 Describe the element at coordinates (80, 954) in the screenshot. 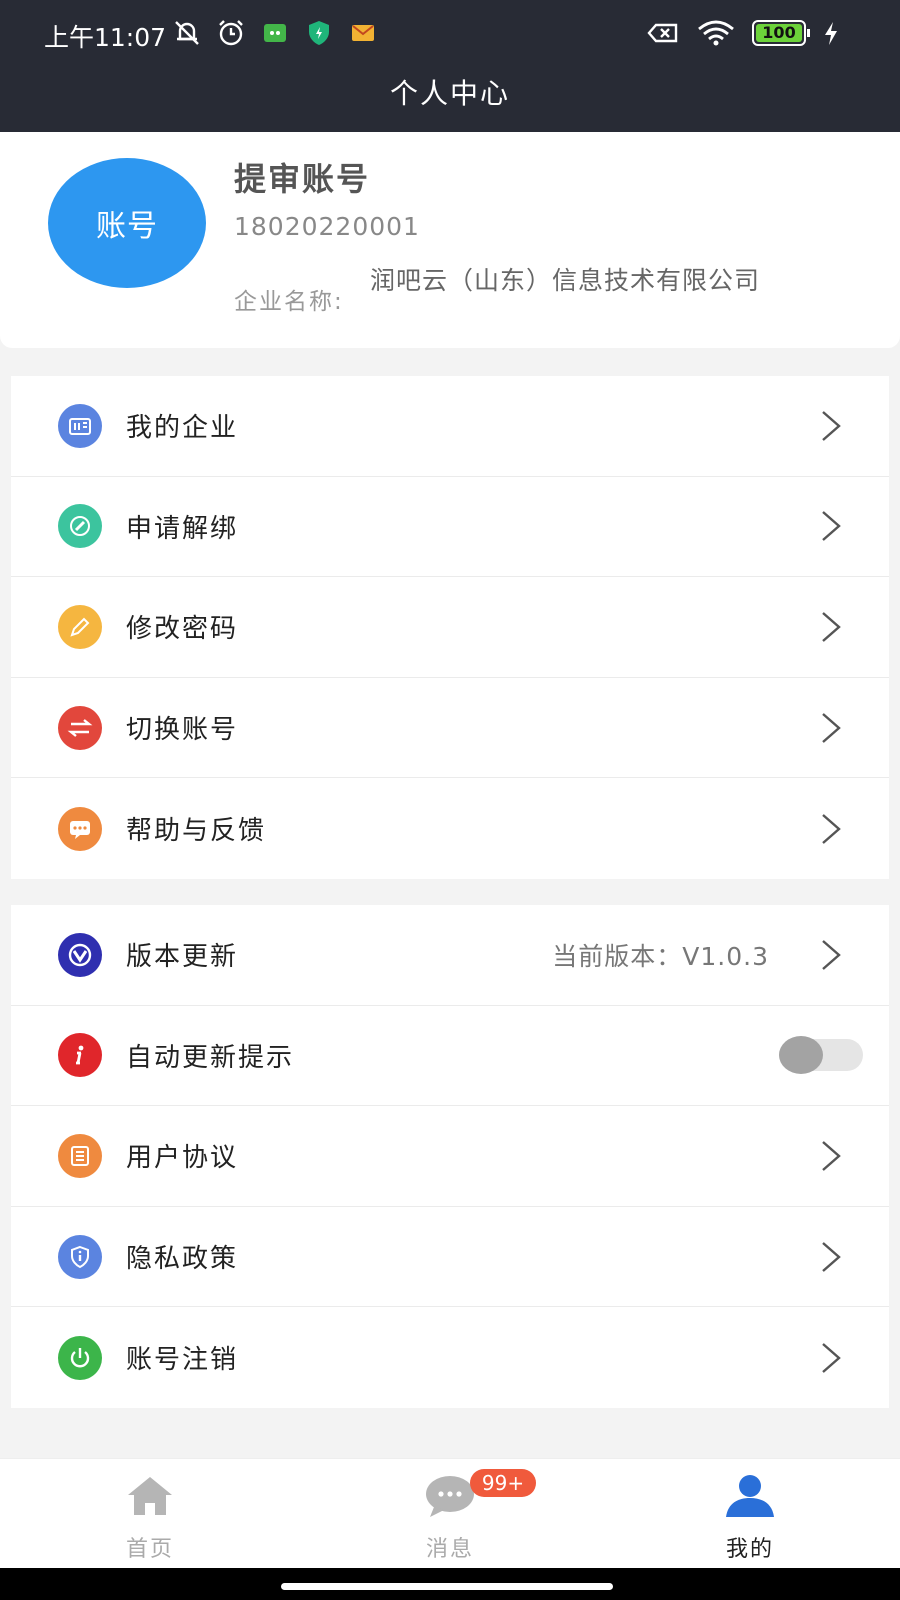

I see `version-icon` at that location.